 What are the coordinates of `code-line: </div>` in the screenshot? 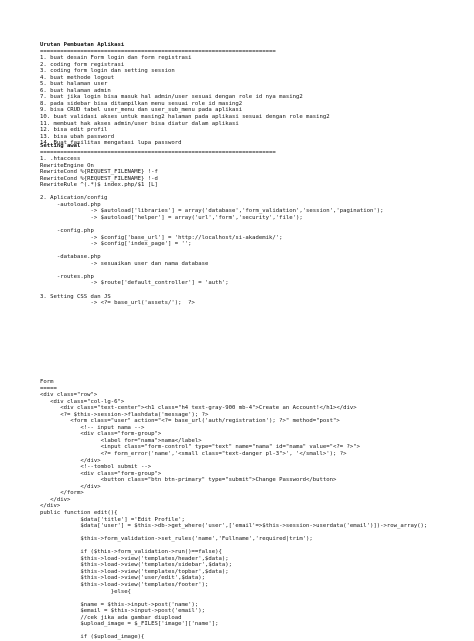 It's located at (50, 506).